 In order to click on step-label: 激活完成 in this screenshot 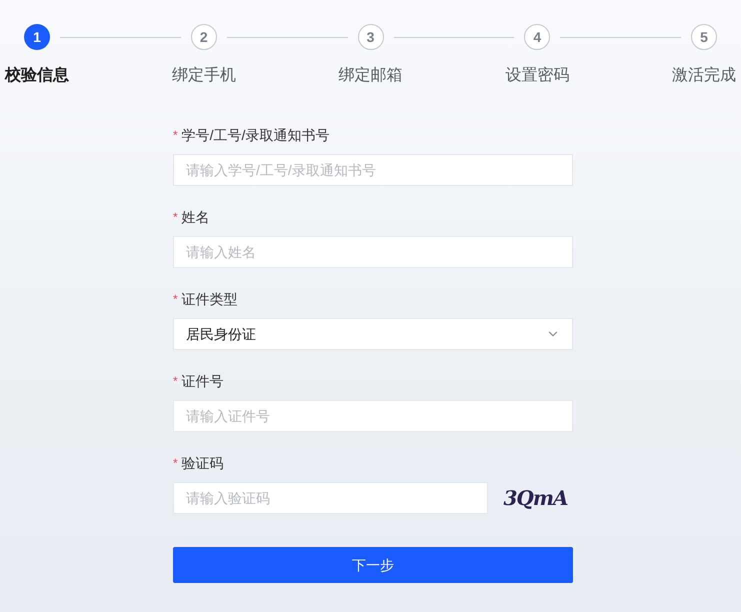, I will do `click(704, 76)`.